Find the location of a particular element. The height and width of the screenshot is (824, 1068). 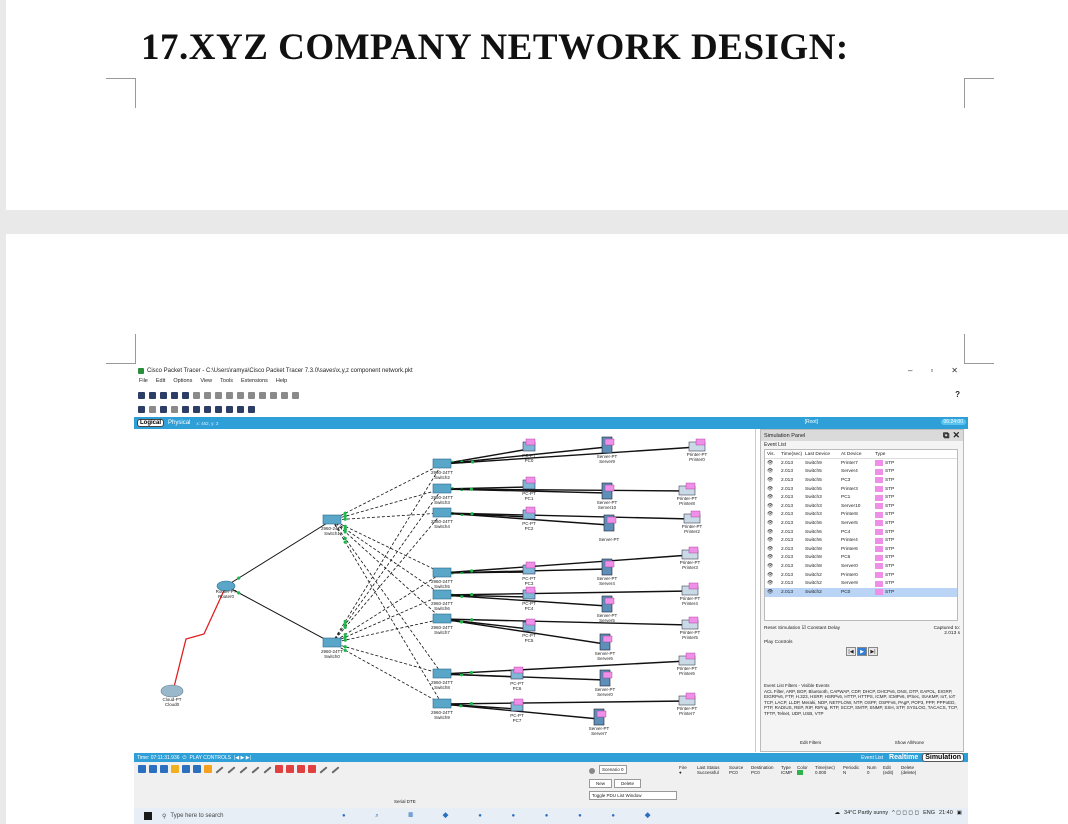

delete-icon is located at coordinates (163, 409).